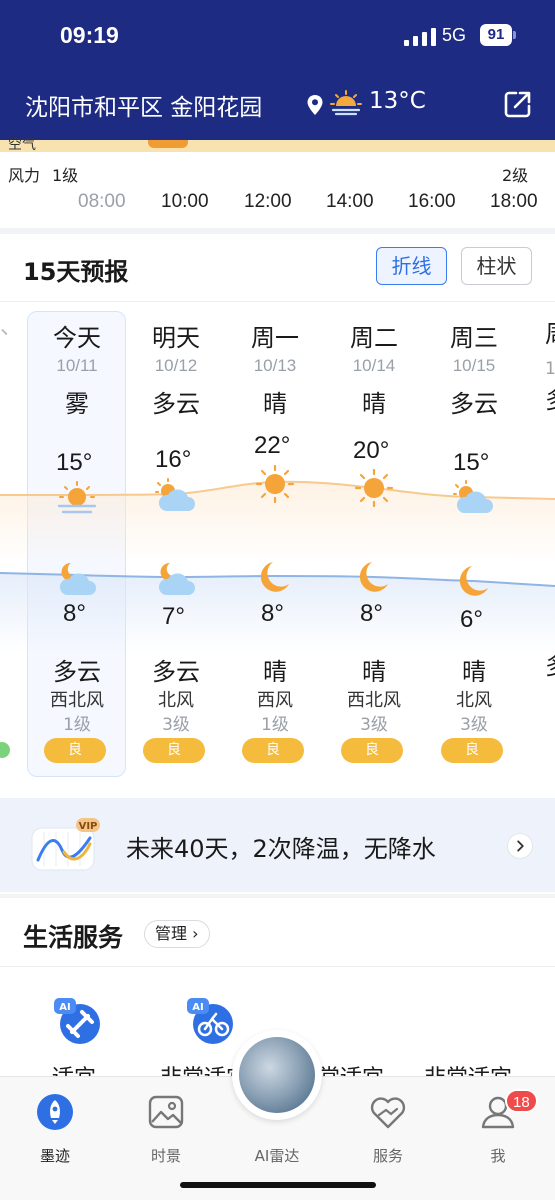 This screenshot has height=1200, width=555. What do you see at coordinates (550, 334) in the screenshot?
I see `svg-text: 周` at bounding box center [550, 334].